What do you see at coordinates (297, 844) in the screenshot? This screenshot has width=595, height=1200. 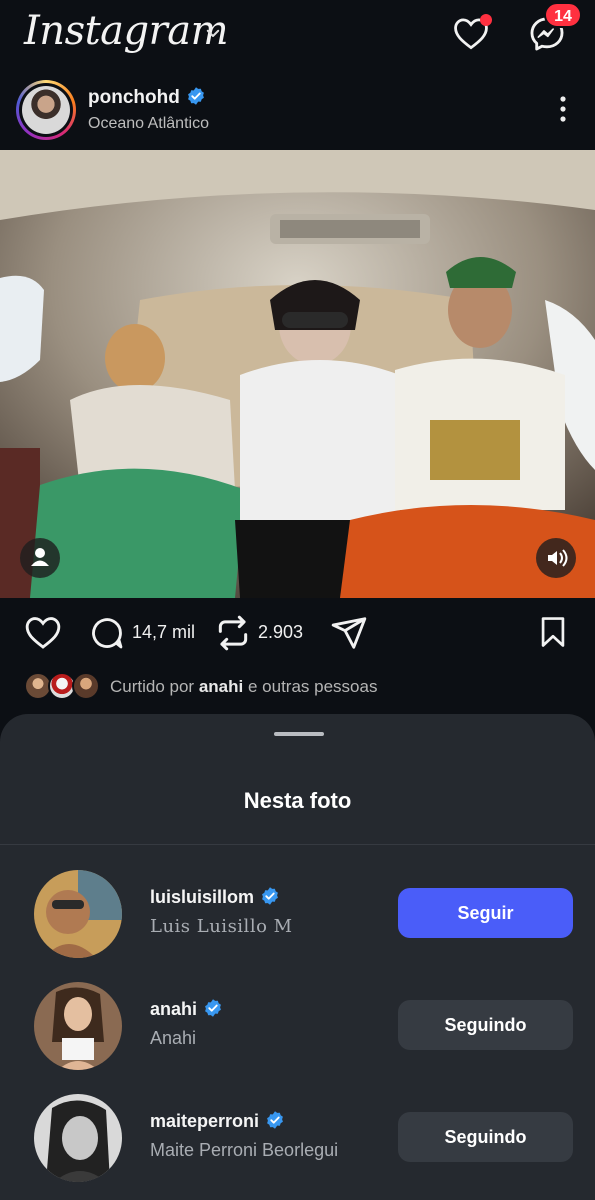 I see `divider` at bounding box center [297, 844].